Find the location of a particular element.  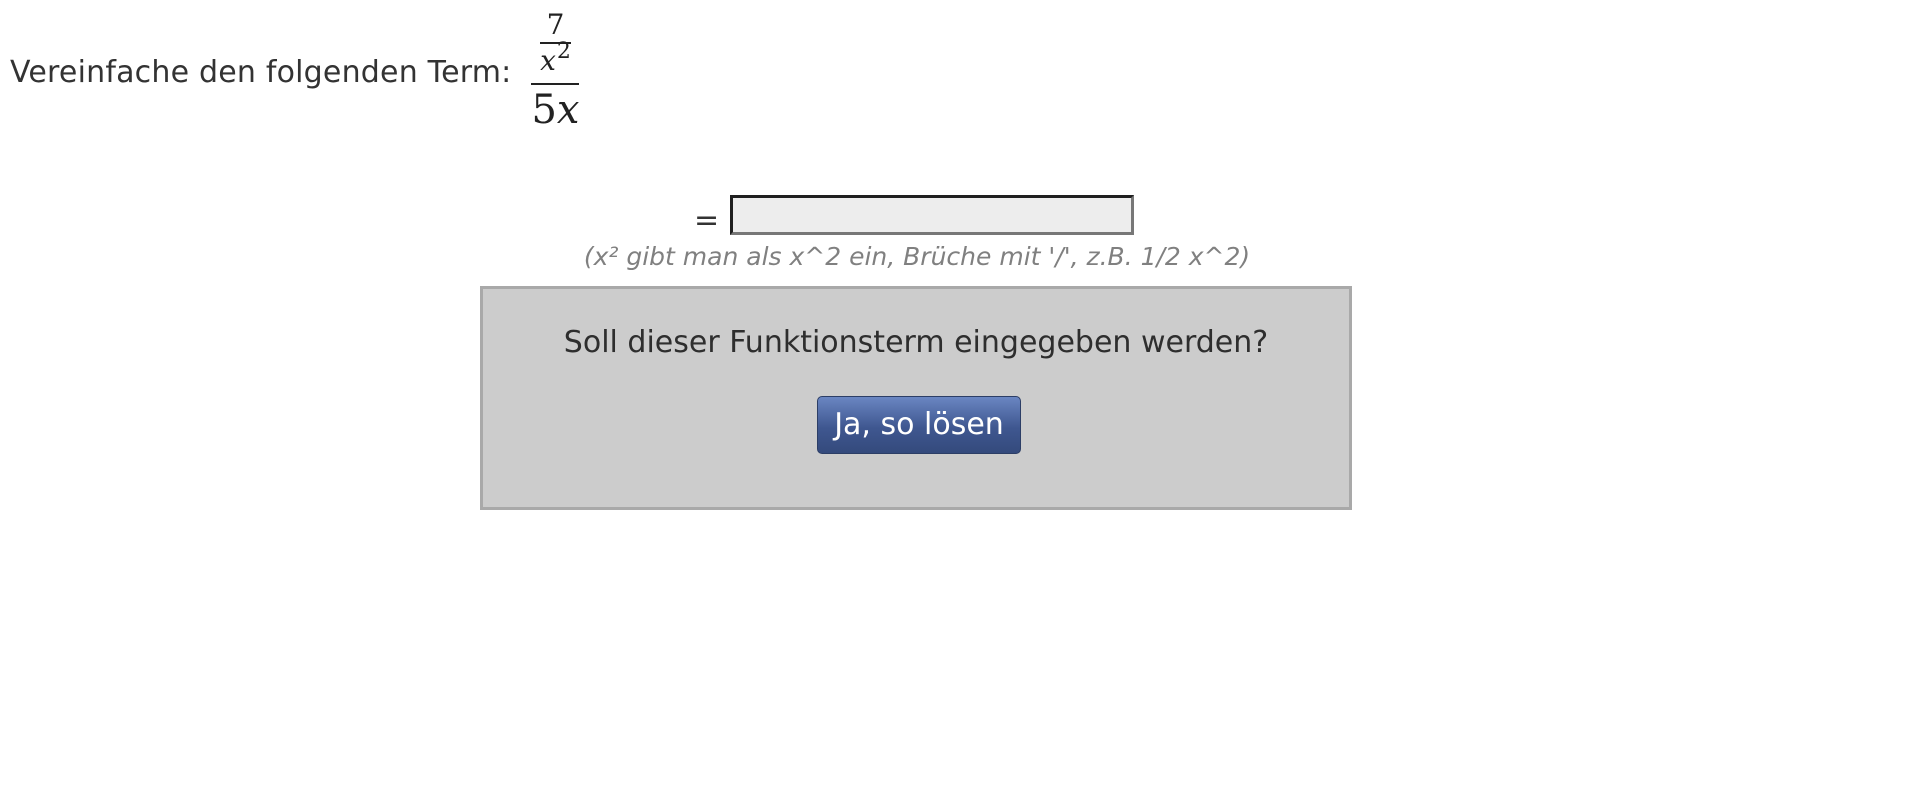

term-inner-fraction: 7 x2 is located at coordinates (555, 43).